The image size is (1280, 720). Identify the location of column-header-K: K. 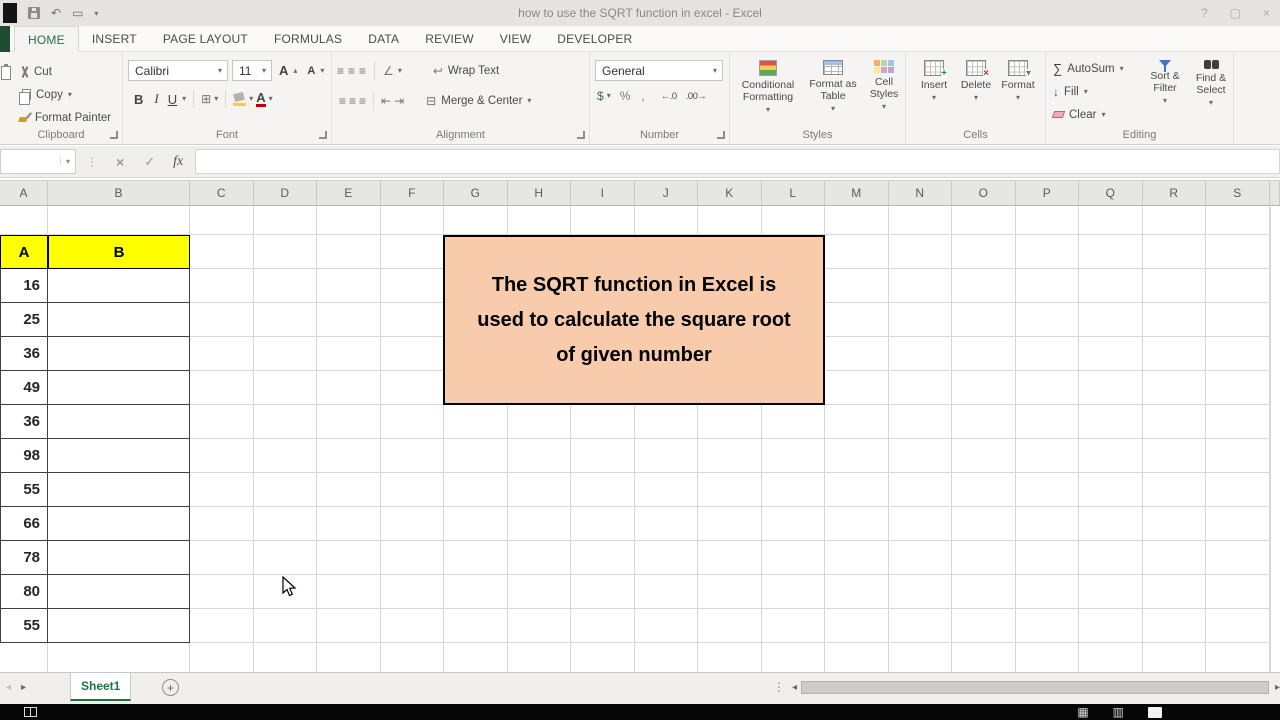
(730, 193).